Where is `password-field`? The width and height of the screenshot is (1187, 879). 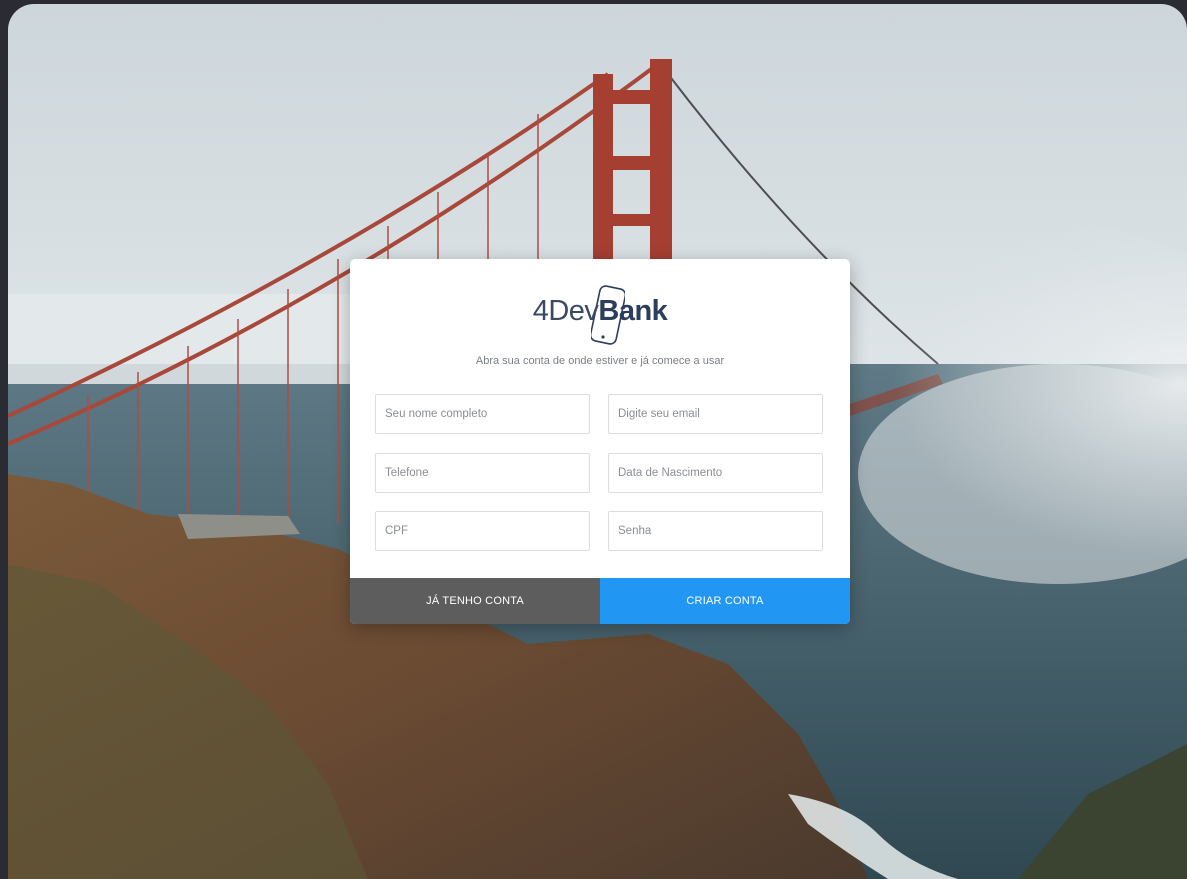 password-field is located at coordinates (715, 531).